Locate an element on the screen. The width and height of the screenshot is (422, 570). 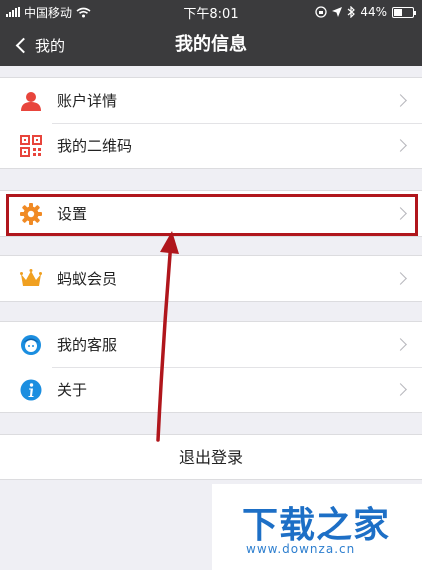
battery-percent: 44% is located at coordinates (373, 12).